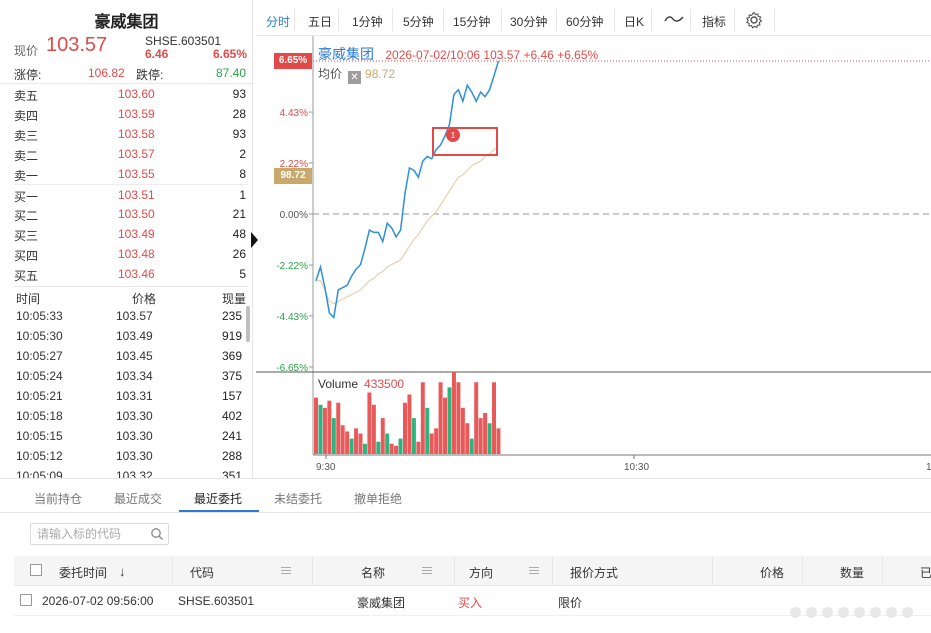  Describe the element at coordinates (131, 94) in the screenshot. I see `orderbook-row: 卖五 103.60 93` at that location.